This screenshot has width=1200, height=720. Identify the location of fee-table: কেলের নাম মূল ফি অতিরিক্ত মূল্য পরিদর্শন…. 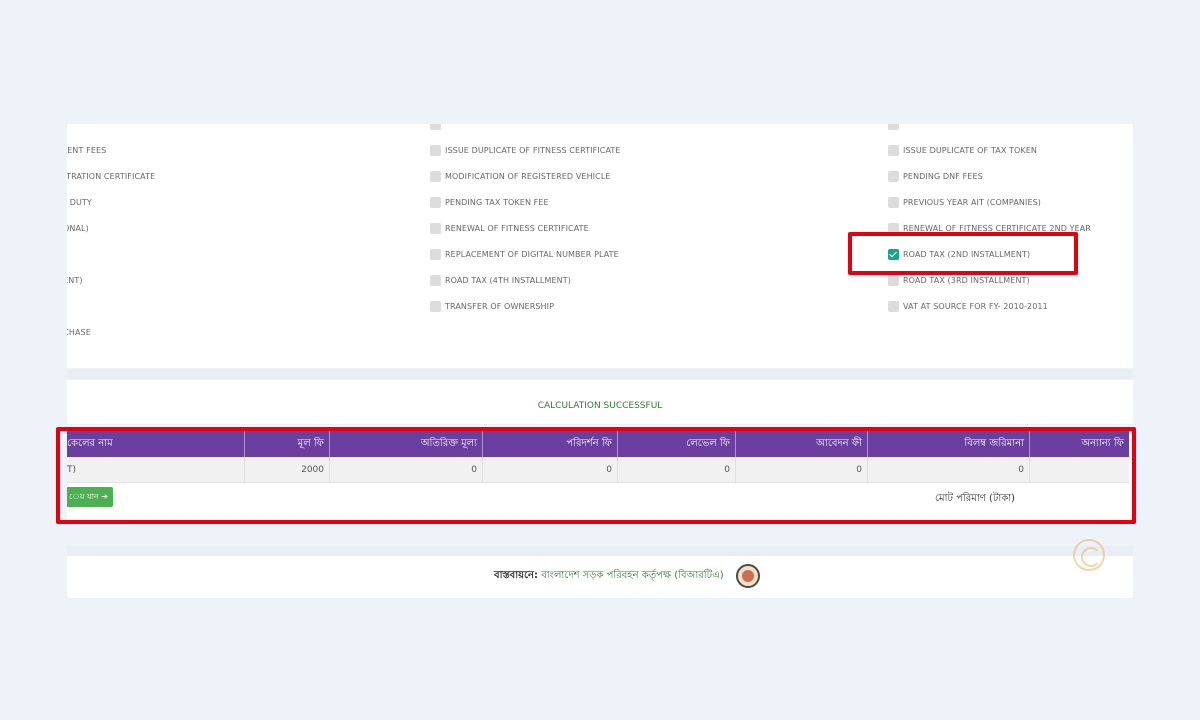
(600, 475).